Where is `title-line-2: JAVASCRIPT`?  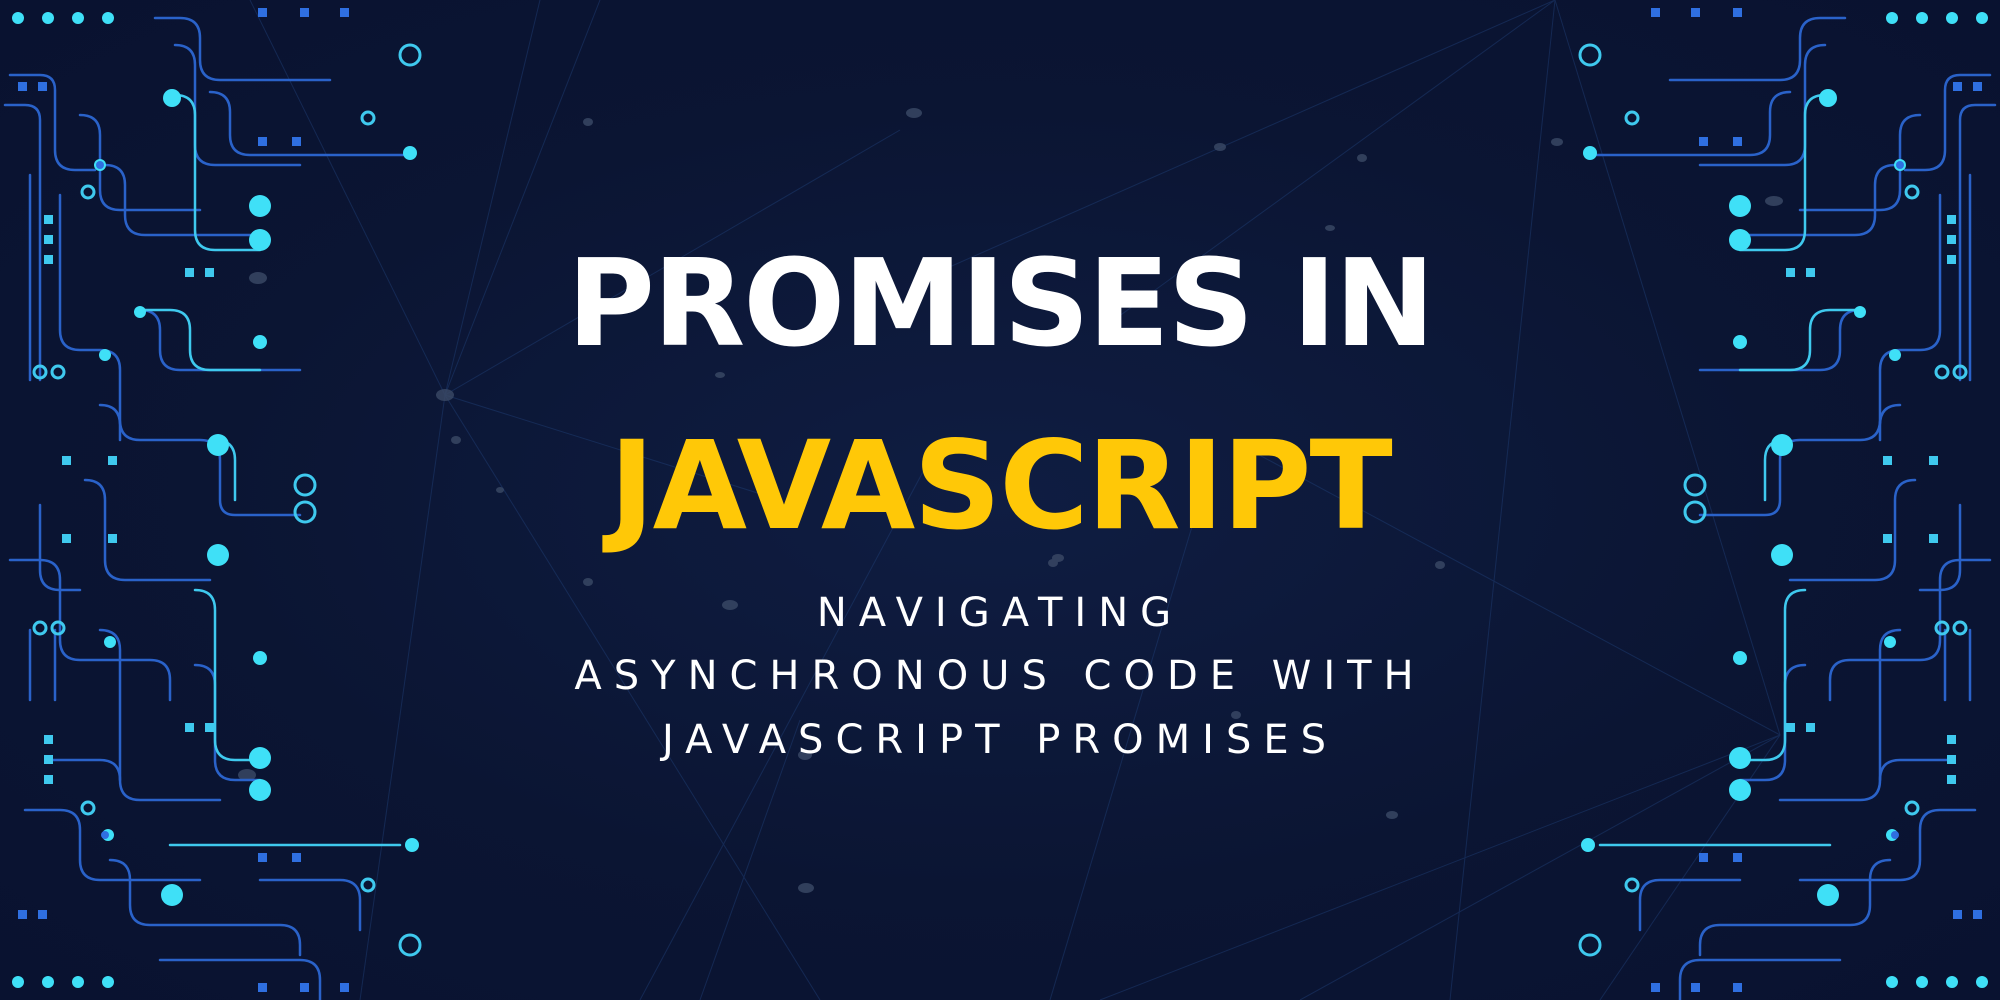 title-line-2: JAVASCRIPT is located at coordinates (1000, 486).